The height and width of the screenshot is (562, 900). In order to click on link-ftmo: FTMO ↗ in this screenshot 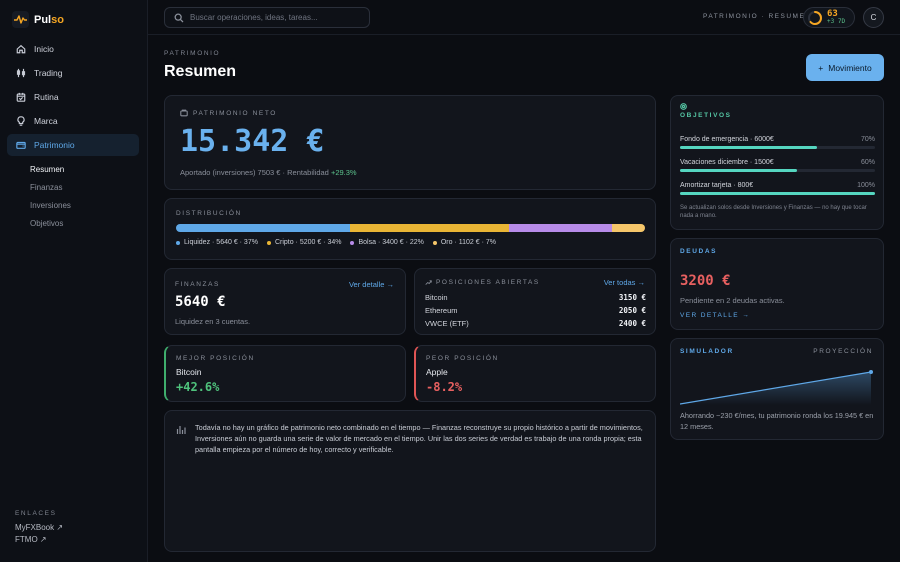, I will do `click(39, 541)`.